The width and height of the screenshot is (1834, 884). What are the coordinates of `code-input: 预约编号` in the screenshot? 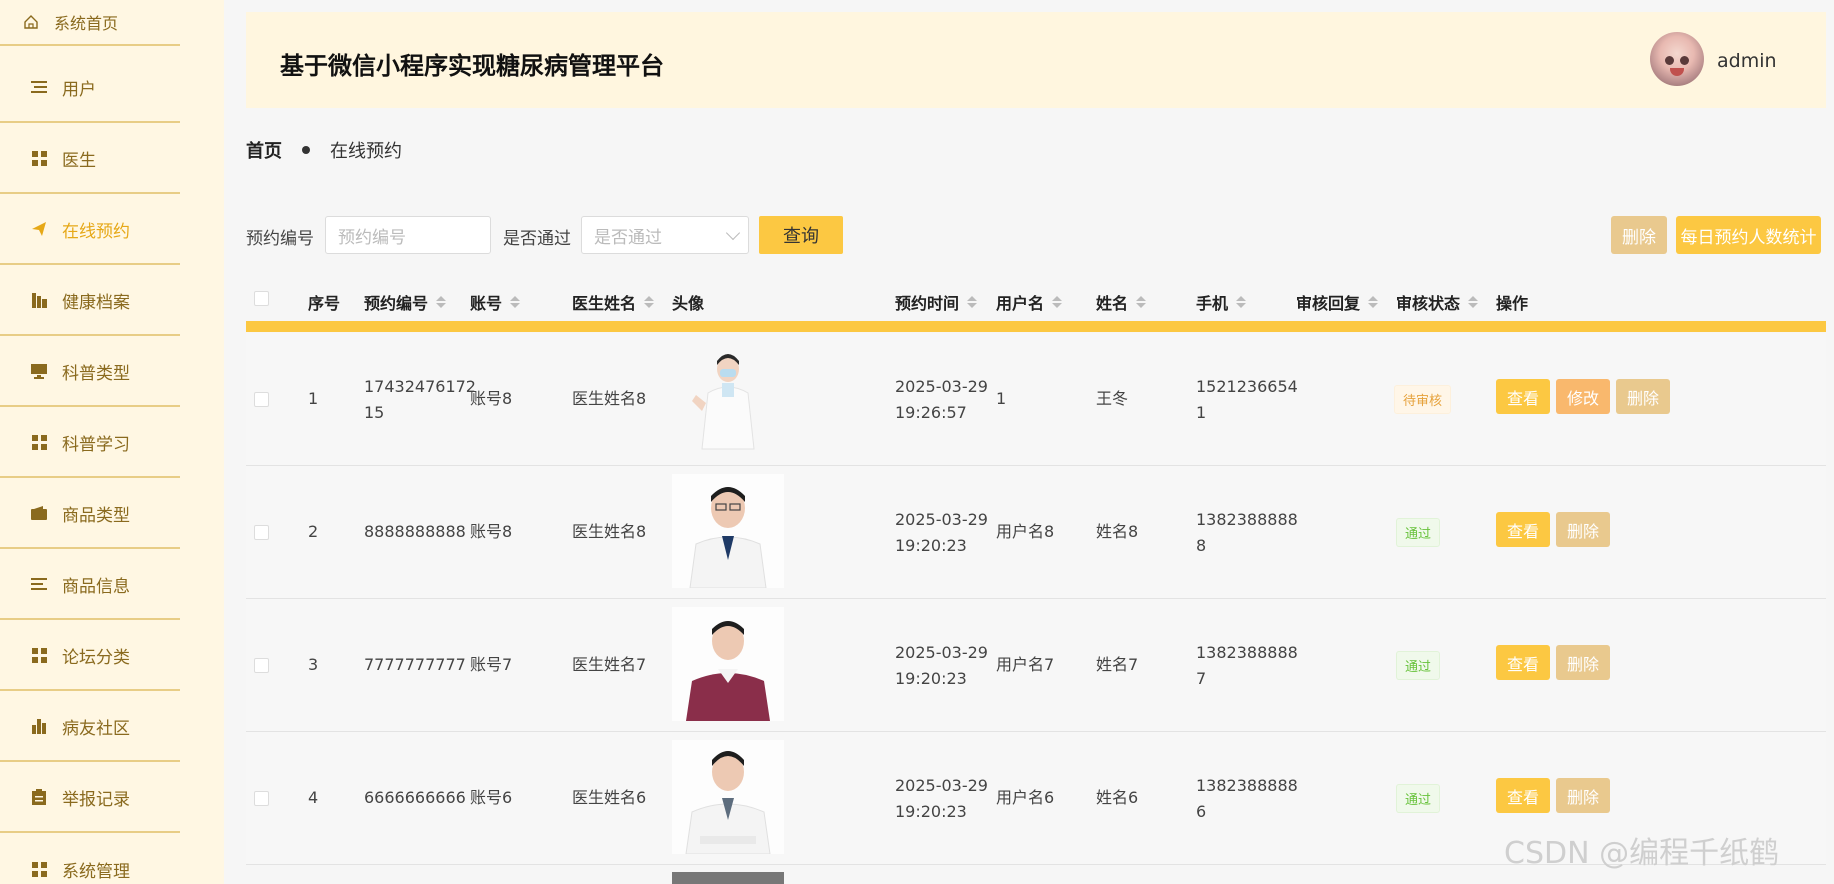 It's located at (408, 235).